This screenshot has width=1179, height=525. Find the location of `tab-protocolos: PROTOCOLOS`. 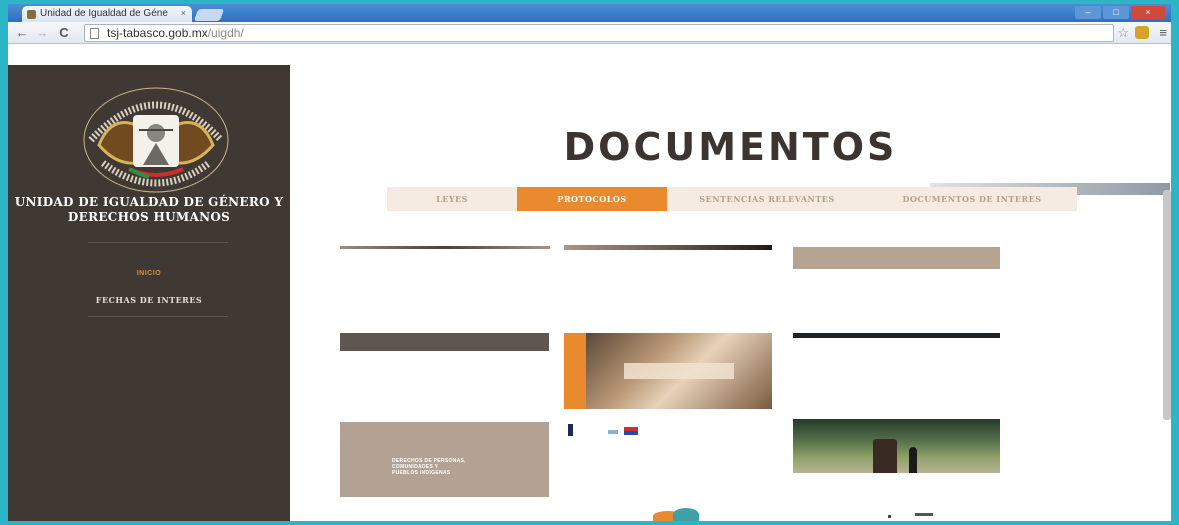

tab-protocolos: PROTOCOLOS is located at coordinates (592, 199).